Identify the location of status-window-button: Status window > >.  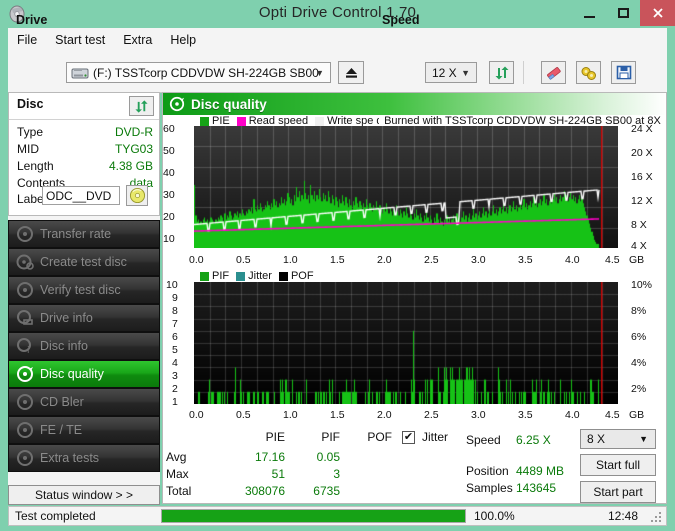
(84, 495).